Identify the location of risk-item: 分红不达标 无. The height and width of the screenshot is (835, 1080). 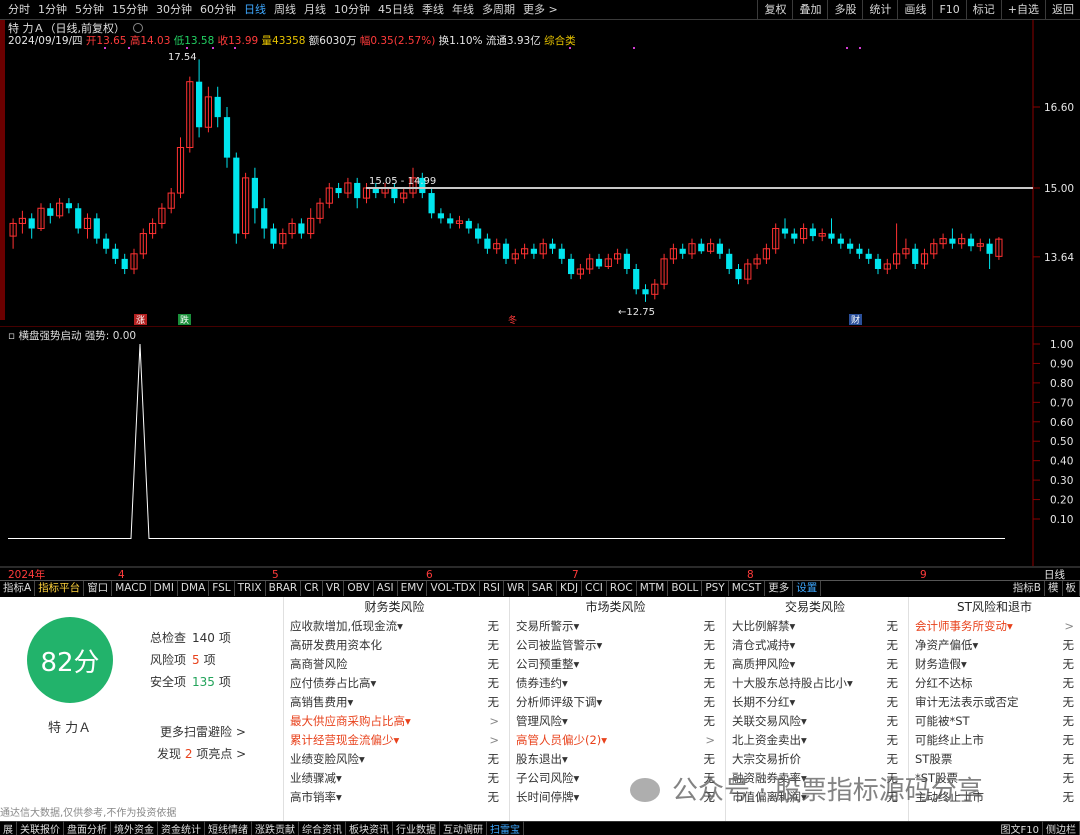
(994, 683).